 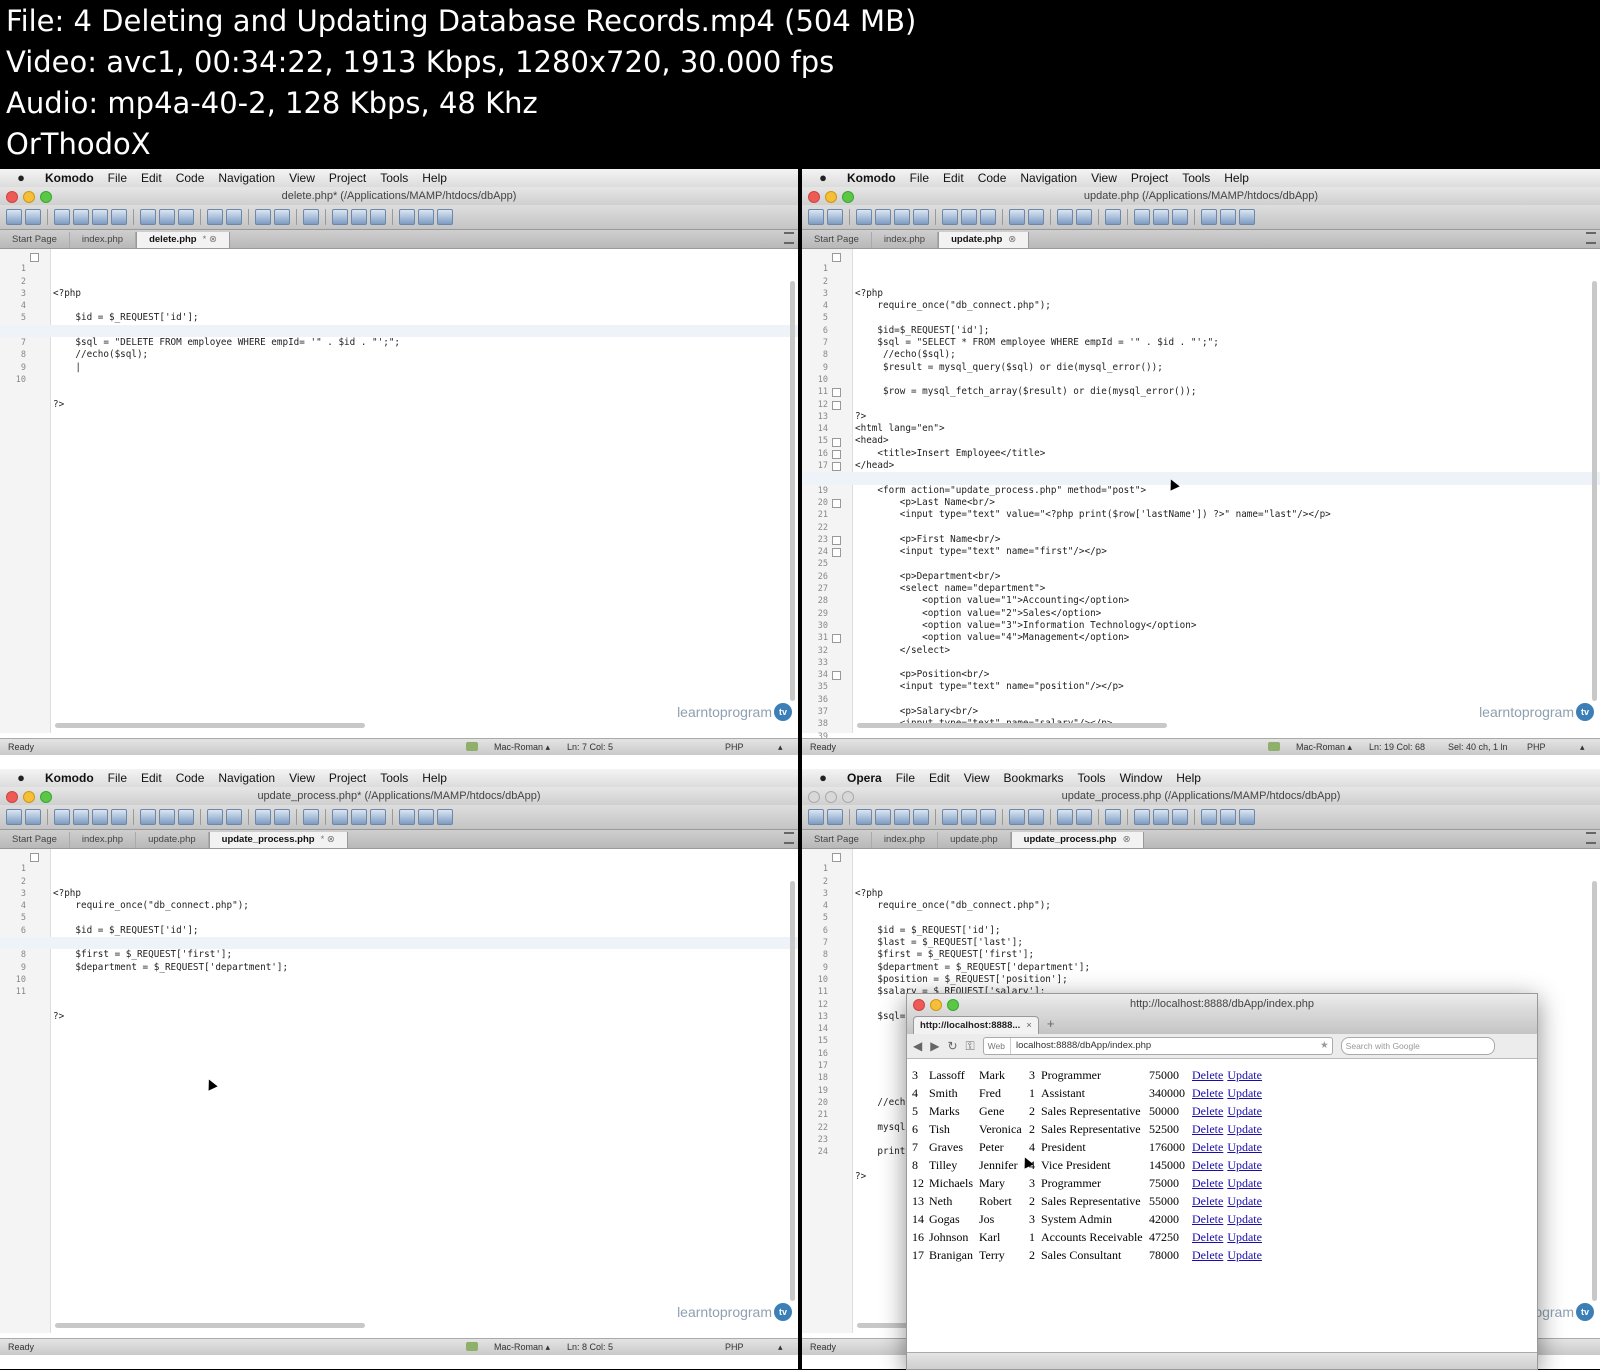 I want to click on code-line: 32 <p>Position<br/>, so click(x=1201, y=656).